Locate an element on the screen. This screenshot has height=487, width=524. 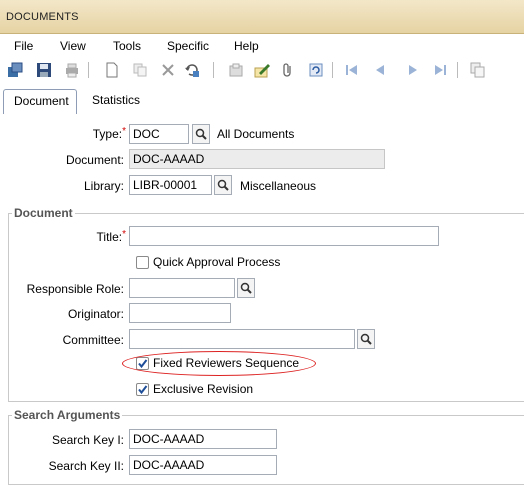
delete-icon is located at coordinates (168, 70).